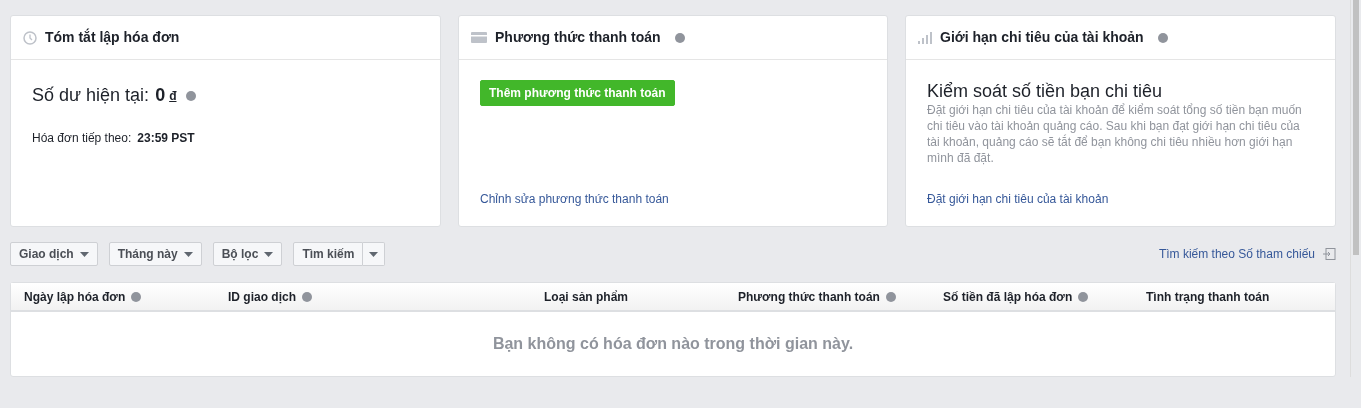 This screenshot has width=1361, height=408. What do you see at coordinates (1120, 199) in the screenshot?
I see `set-limit-link: Đặt giới hạn chi tiêu của tài khoản` at bounding box center [1120, 199].